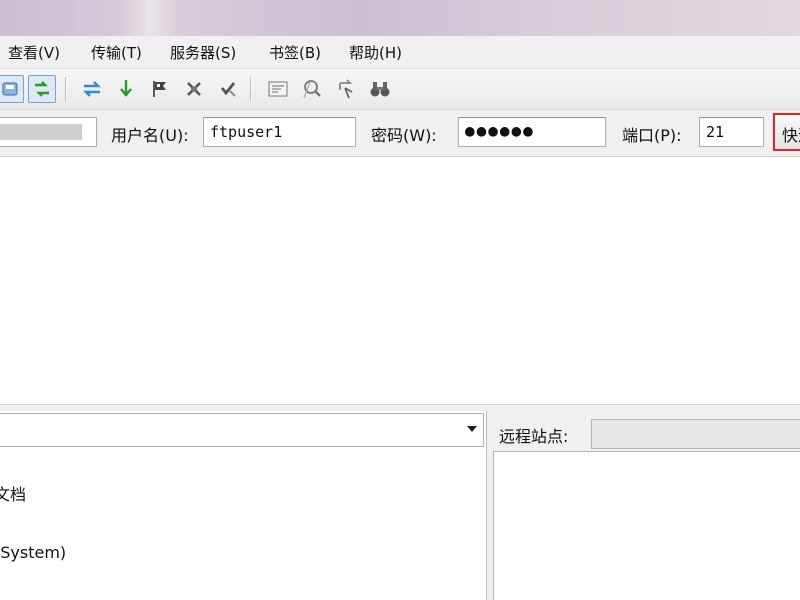  I want to click on sync-browse-icon, so click(346, 89).